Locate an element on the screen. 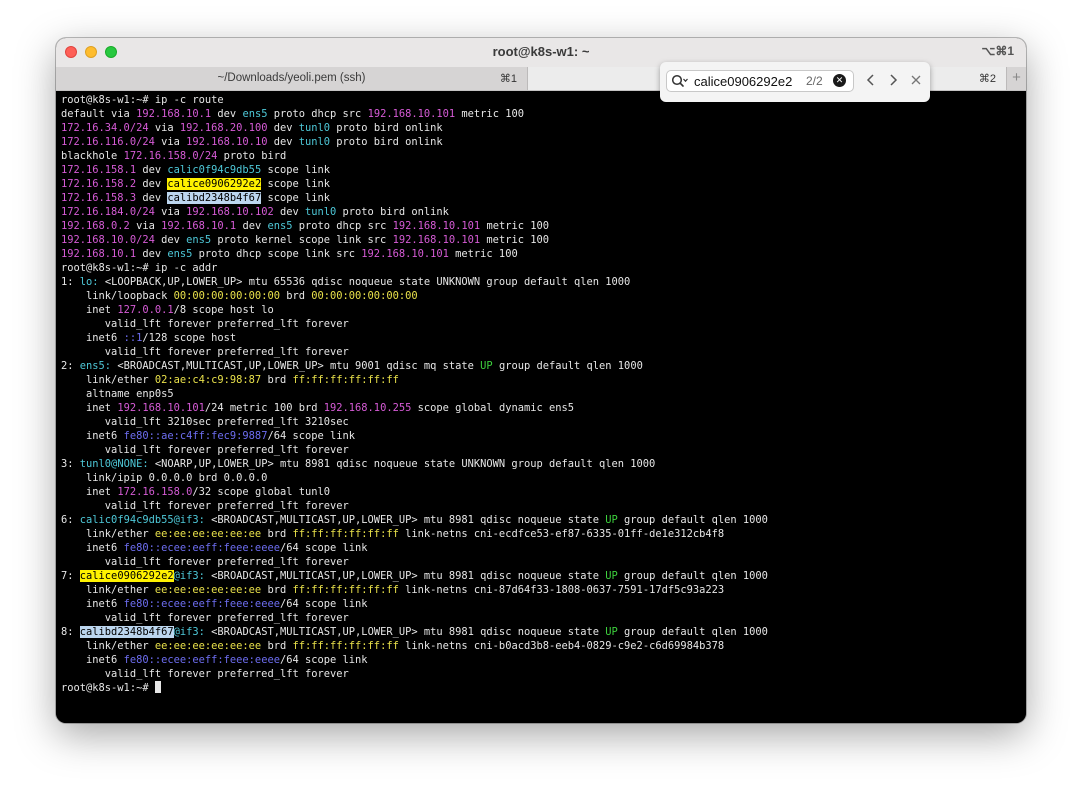  interface-name: tunl0@NONE: is located at coordinates (117, 464).